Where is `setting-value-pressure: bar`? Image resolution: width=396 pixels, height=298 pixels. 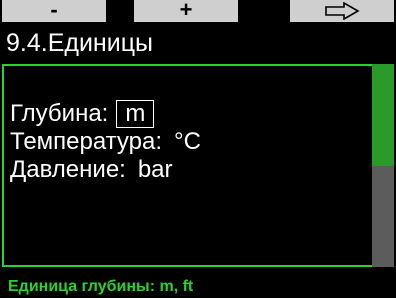
setting-value-pressure: bar is located at coordinates (155, 170).